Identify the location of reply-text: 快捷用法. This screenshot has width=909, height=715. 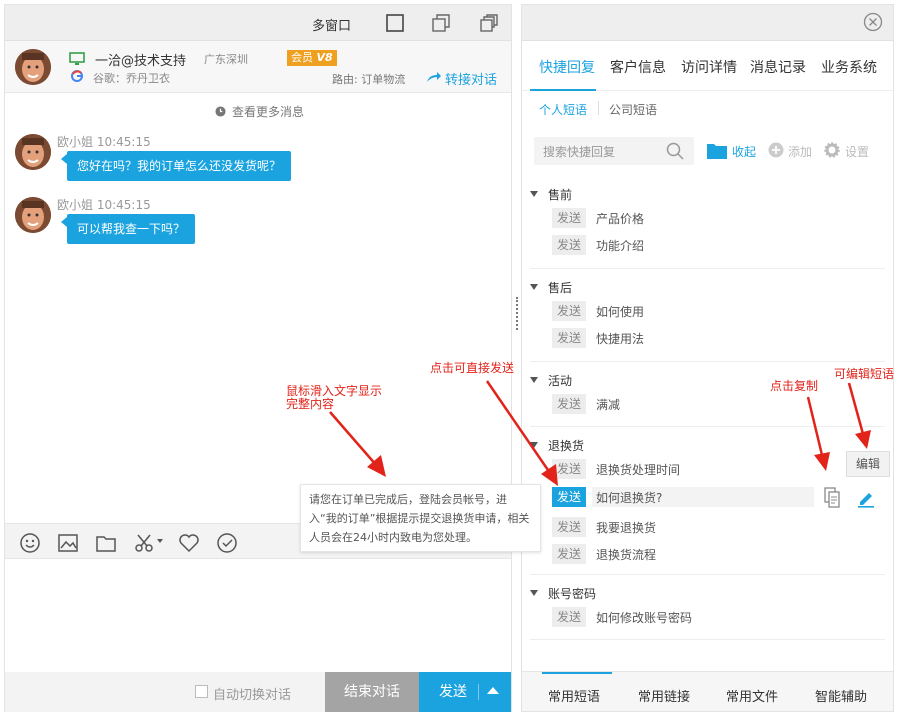
(620, 338).